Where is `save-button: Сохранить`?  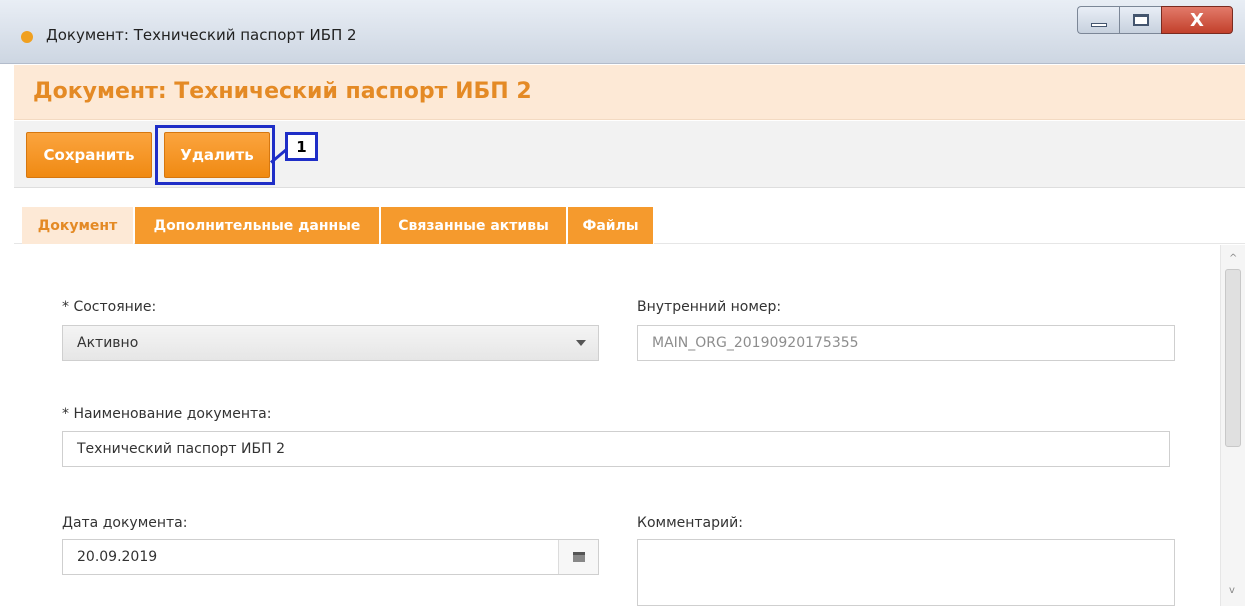
save-button: Сохранить is located at coordinates (89, 155).